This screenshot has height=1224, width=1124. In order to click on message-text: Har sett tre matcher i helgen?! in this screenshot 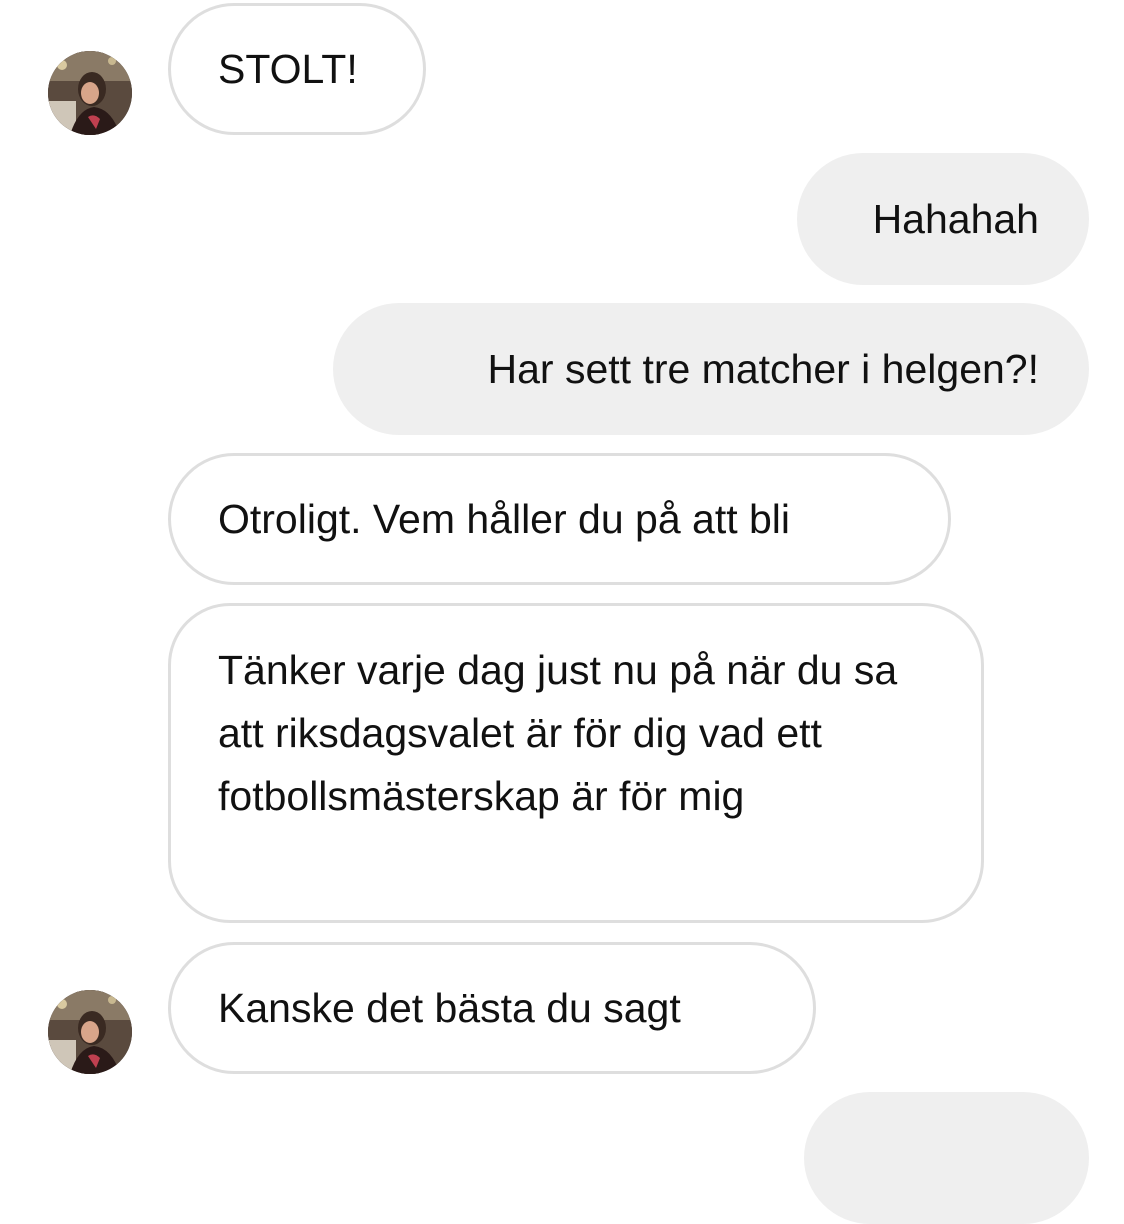, I will do `click(763, 368)`.